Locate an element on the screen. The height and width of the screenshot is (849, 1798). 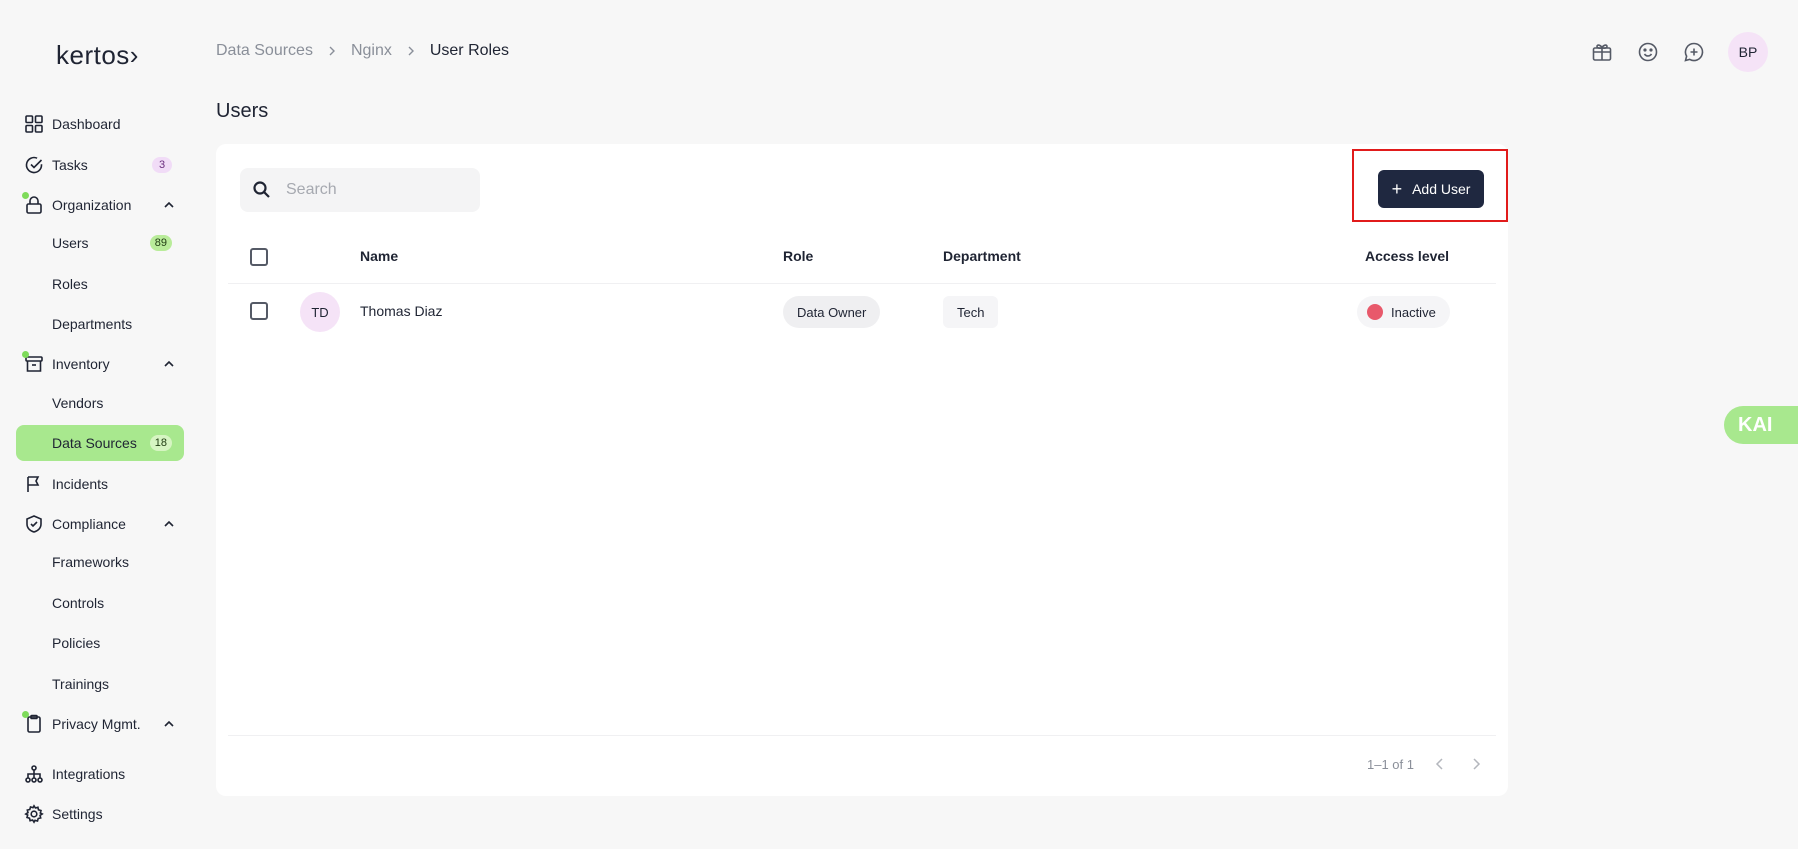
column-header-department: Department is located at coordinates (982, 256).